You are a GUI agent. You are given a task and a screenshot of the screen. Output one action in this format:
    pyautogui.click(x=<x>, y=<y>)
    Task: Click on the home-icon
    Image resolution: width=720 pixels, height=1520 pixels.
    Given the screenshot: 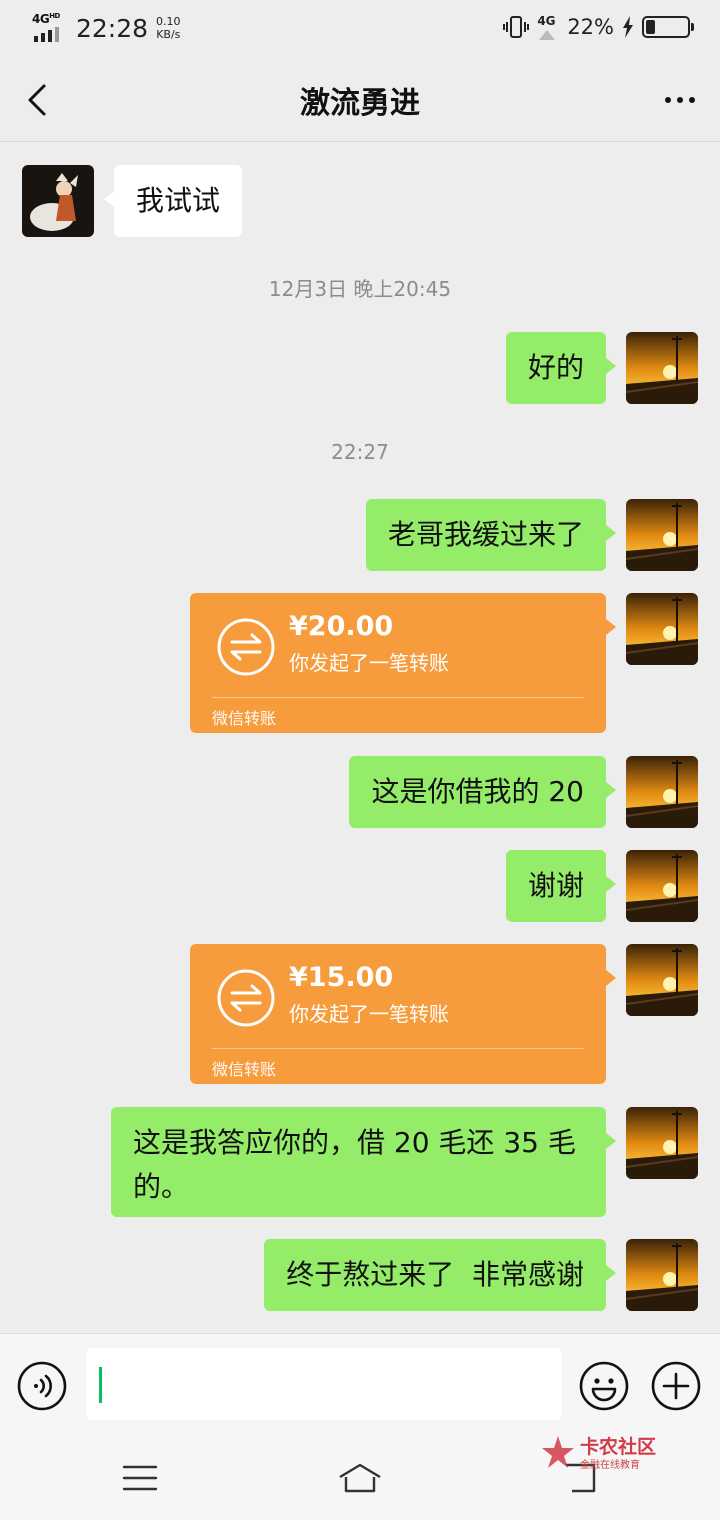 What is the action you would take?
    pyautogui.click(x=360, y=1478)
    